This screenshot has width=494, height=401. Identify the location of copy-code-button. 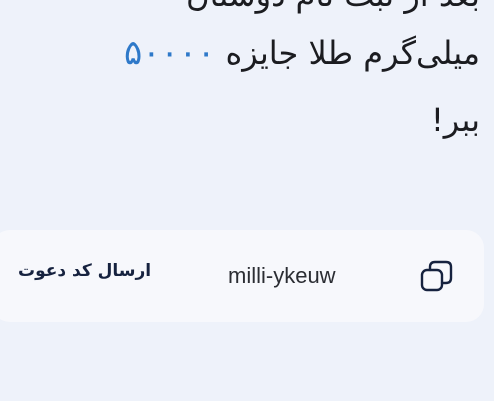
(436, 278).